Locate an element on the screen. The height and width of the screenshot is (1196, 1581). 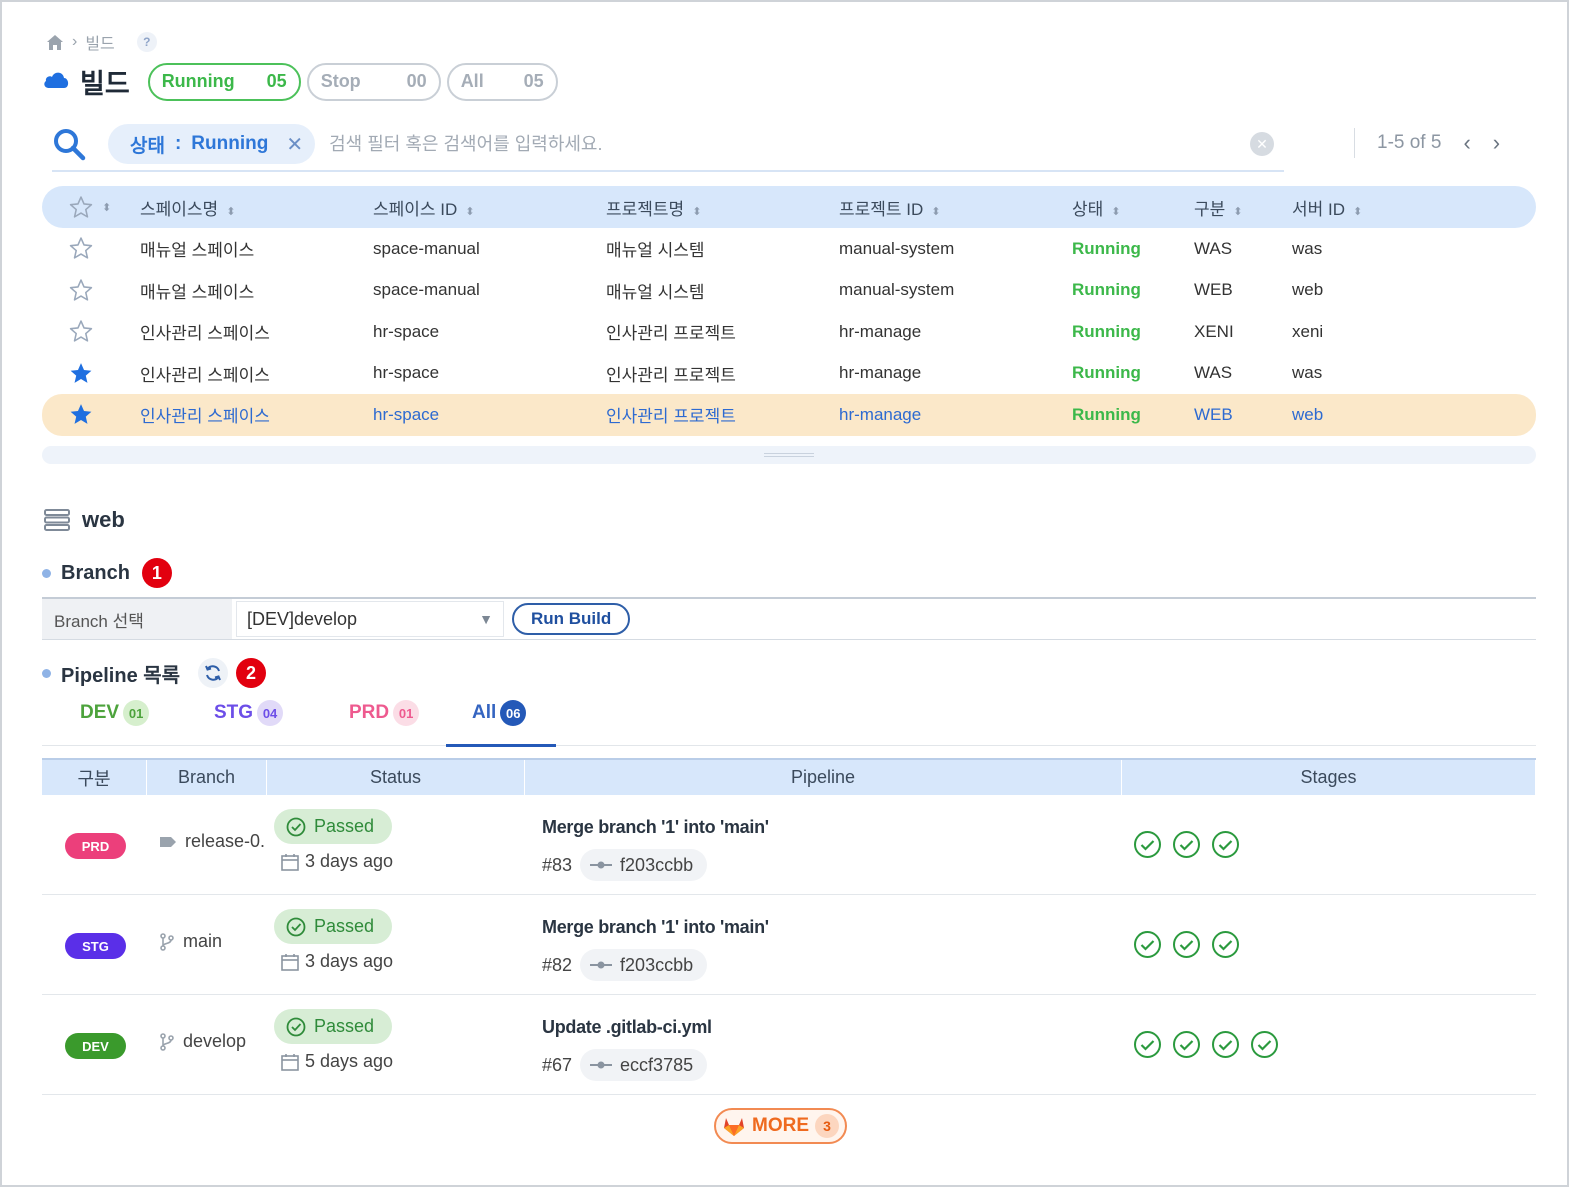
search-icon is located at coordinates (69, 144).